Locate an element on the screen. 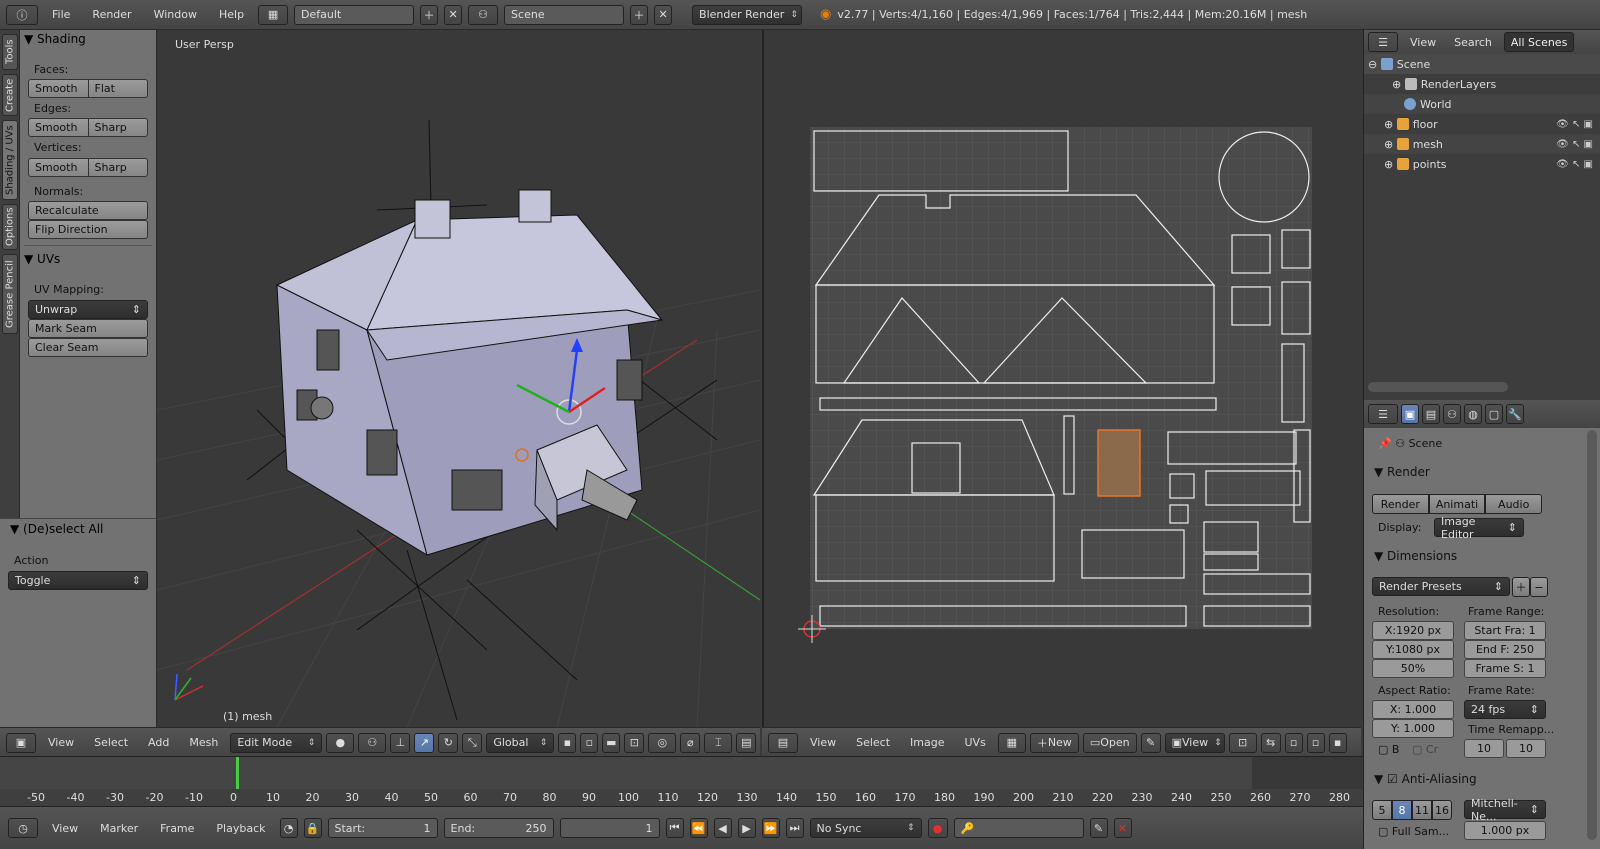  edges-smooth-button: Smooth is located at coordinates (58, 127).